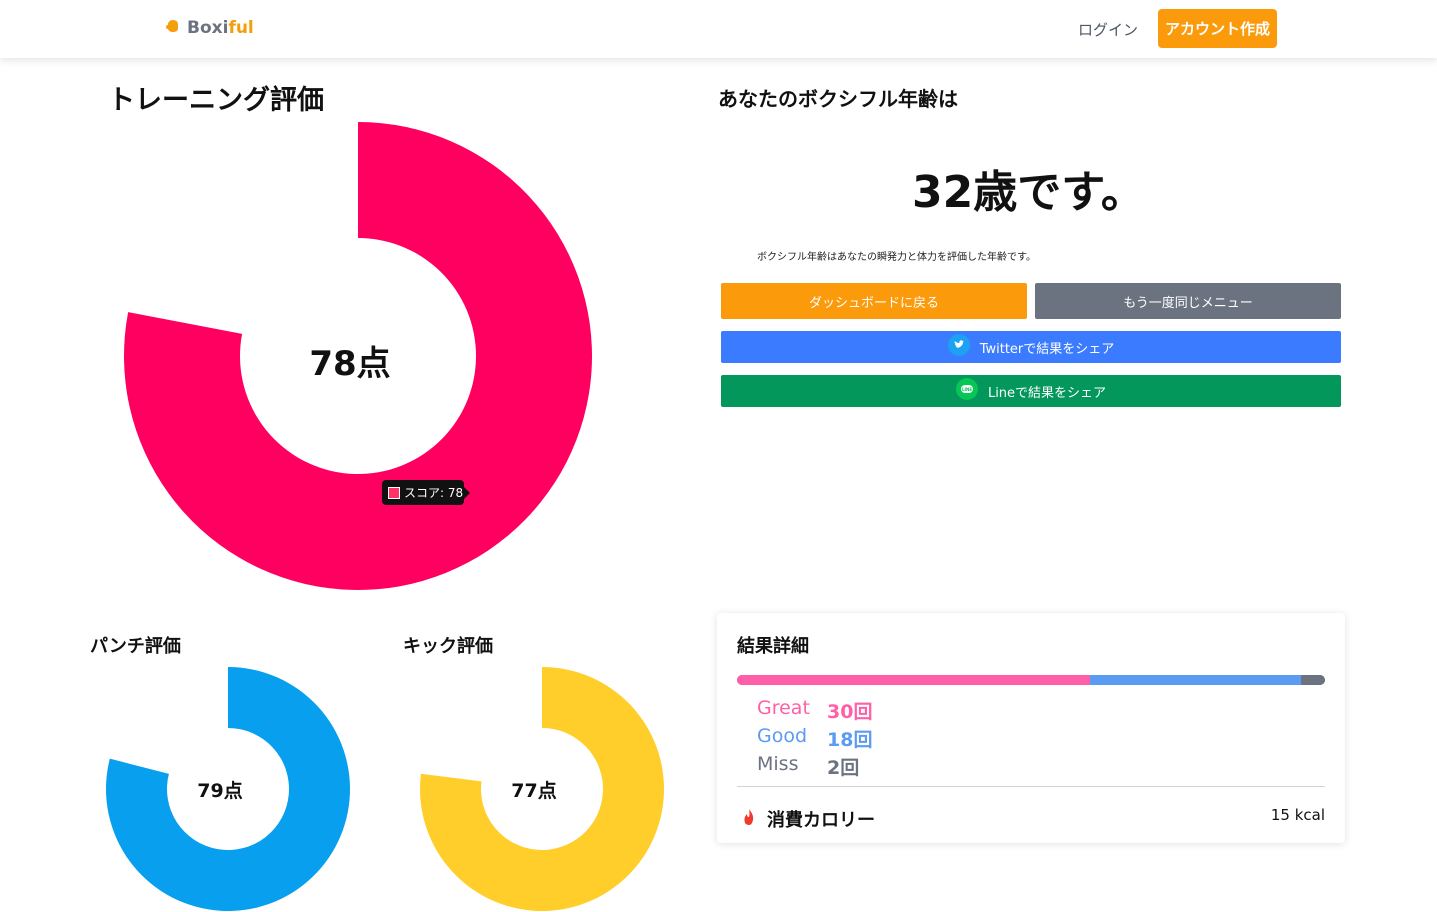 The width and height of the screenshot is (1437, 912). I want to click on line-icon: LINE, so click(966, 391).